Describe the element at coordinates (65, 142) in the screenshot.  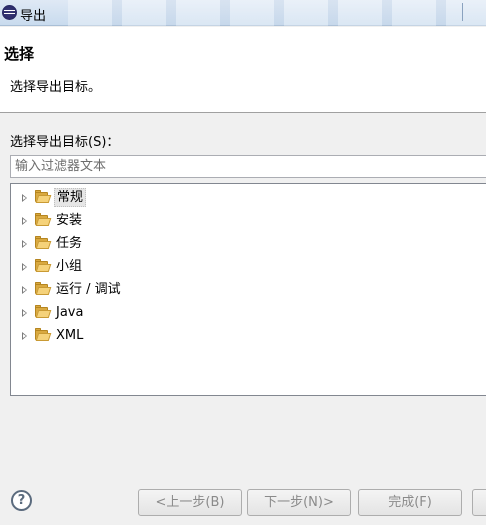
I see `export-target-label: 选择导出目标(S)：` at that location.